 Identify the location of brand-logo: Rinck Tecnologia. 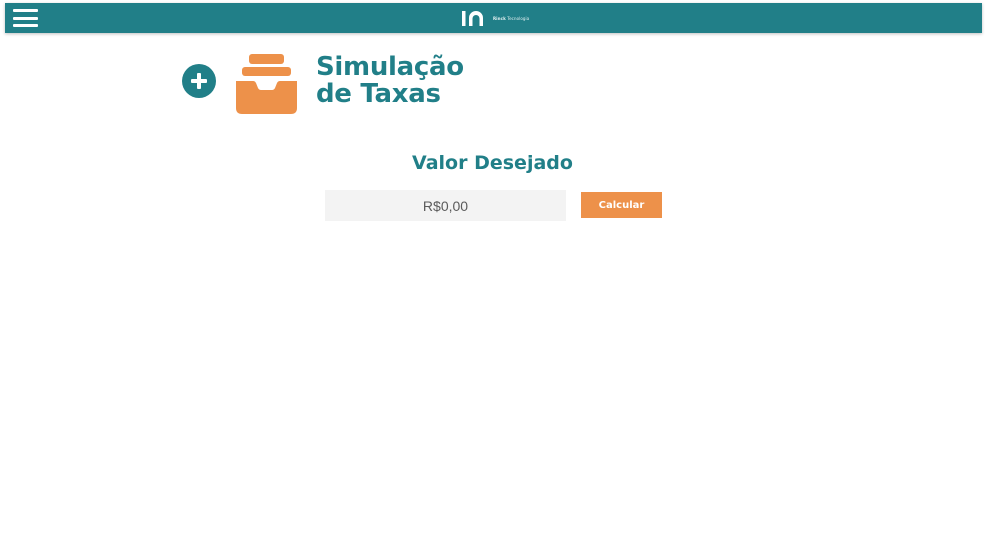
(495, 18).